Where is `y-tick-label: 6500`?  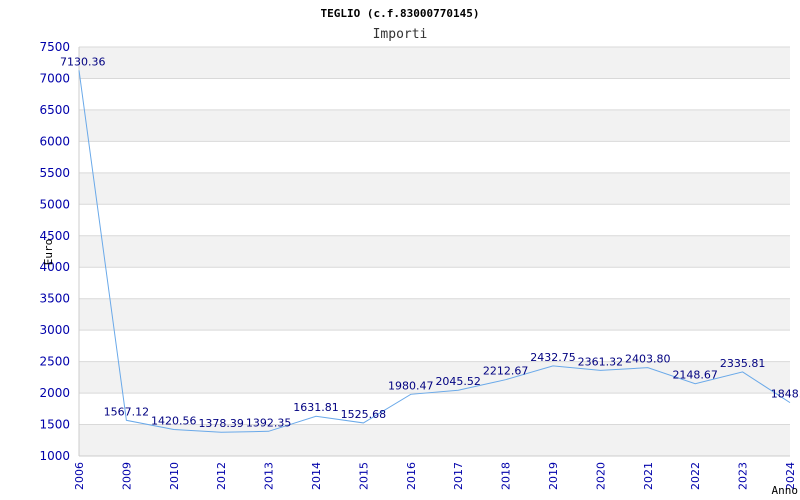
y-tick-label: 6500 is located at coordinates (54, 110).